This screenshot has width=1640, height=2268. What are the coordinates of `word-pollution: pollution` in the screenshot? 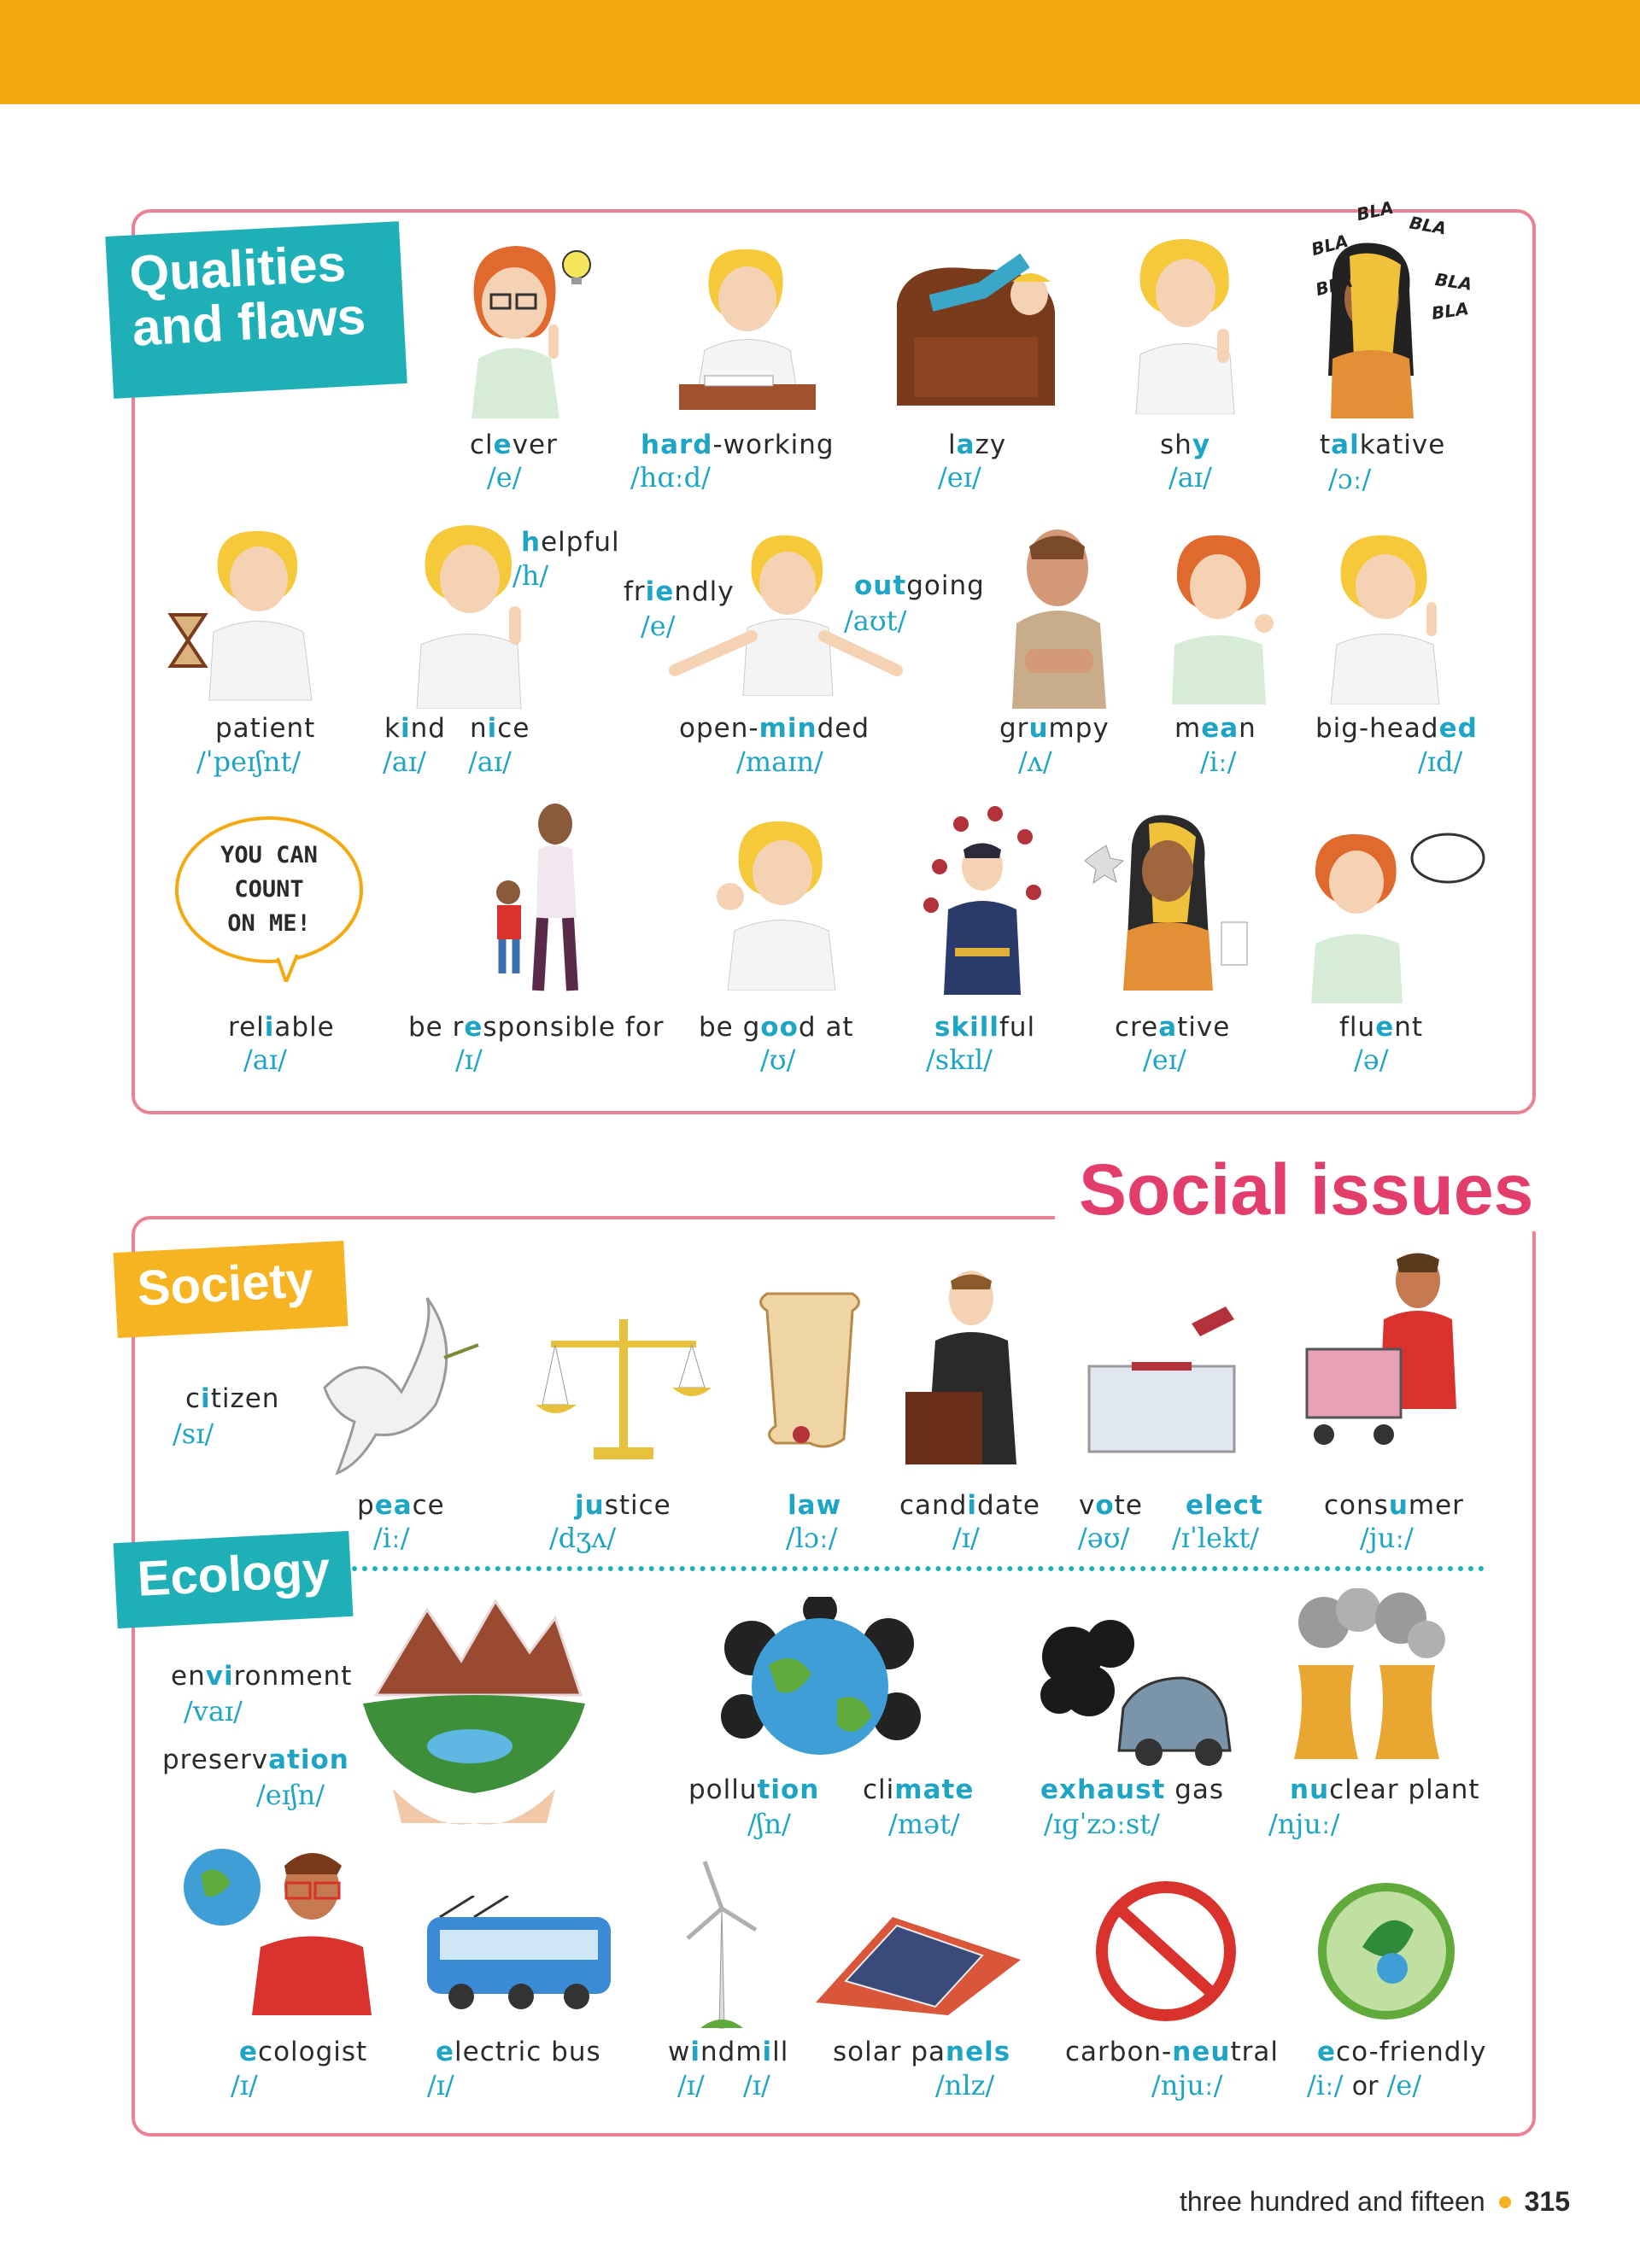 It's located at (754, 1789).